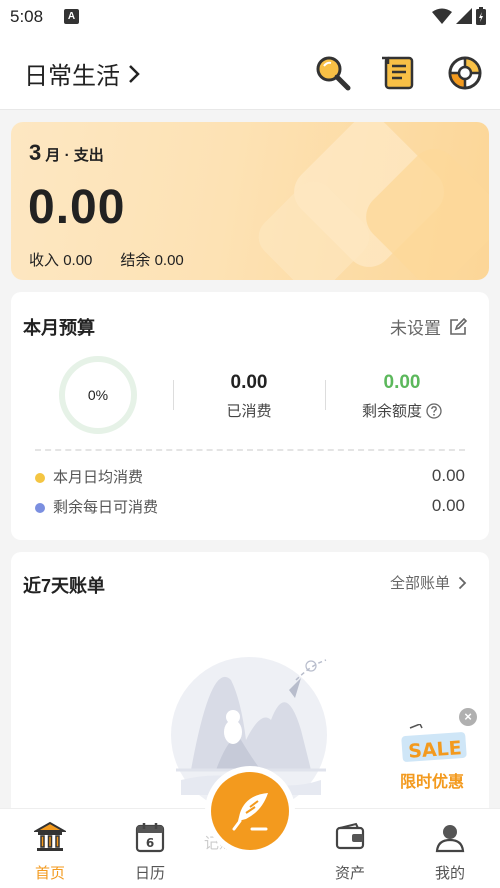  What do you see at coordinates (250, 72) in the screenshot?
I see `app-header: 日常生活` at bounding box center [250, 72].